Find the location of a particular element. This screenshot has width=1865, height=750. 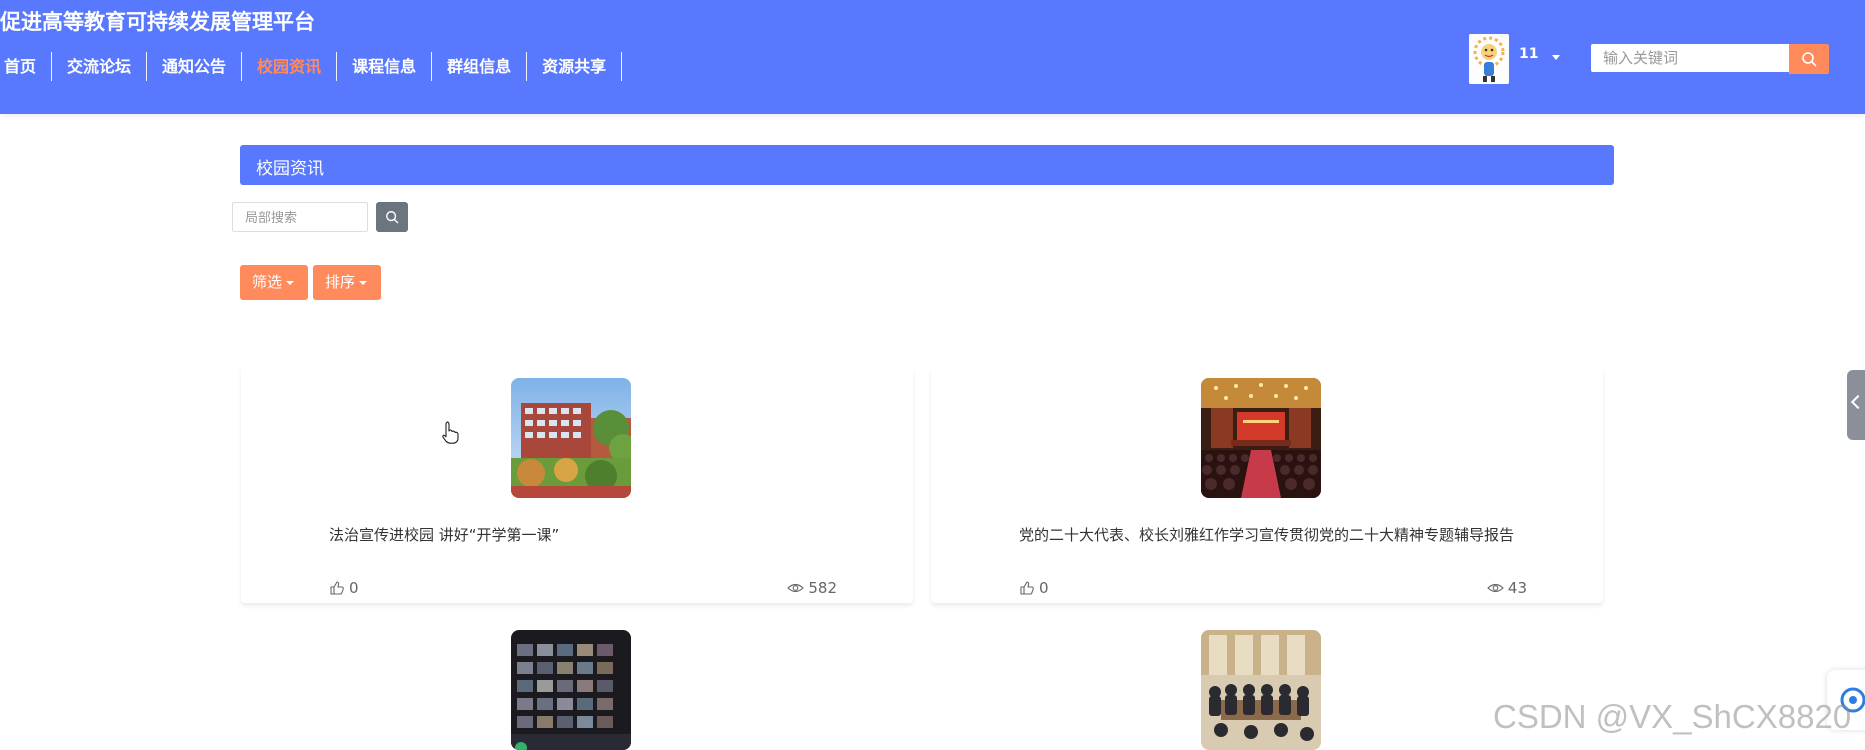

nav-item-groups: 群组信息 is located at coordinates (480, 66).